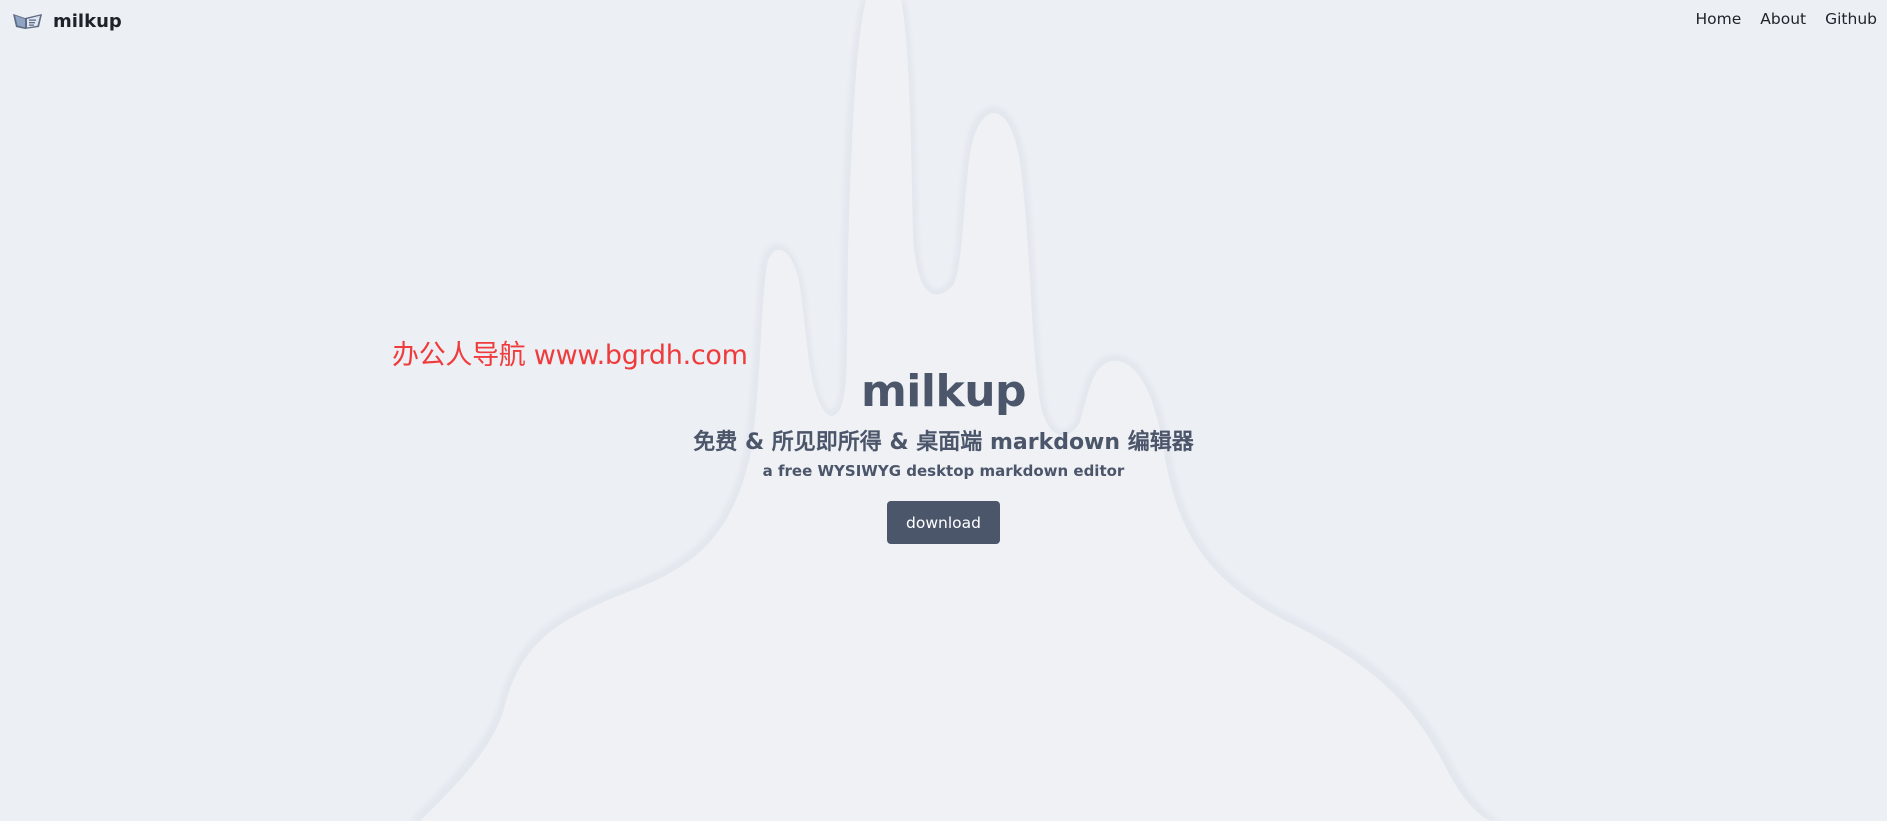 Image resolution: width=1887 pixels, height=821 pixels. I want to click on hero-description: a free WYSIWYG desktop markdown editor, so click(943, 471).